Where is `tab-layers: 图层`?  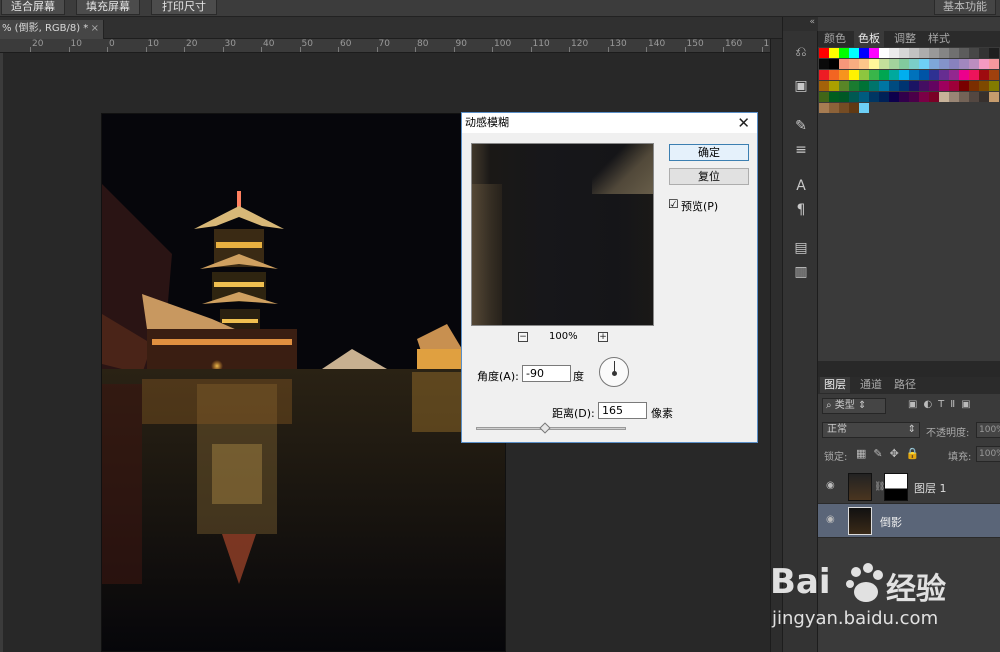
tab-layers: 图层 is located at coordinates (835, 385).